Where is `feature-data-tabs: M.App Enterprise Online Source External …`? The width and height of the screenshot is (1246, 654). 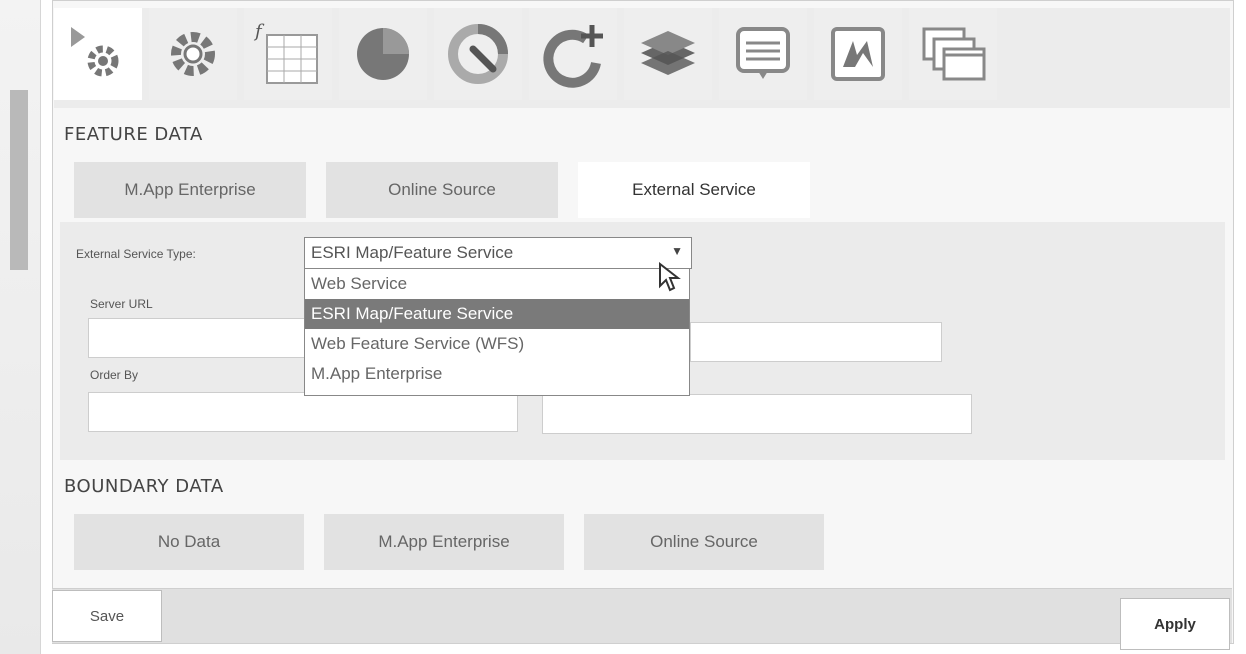
feature-data-tabs: M.App Enterprise Online Source External … is located at coordinates (442, 190).